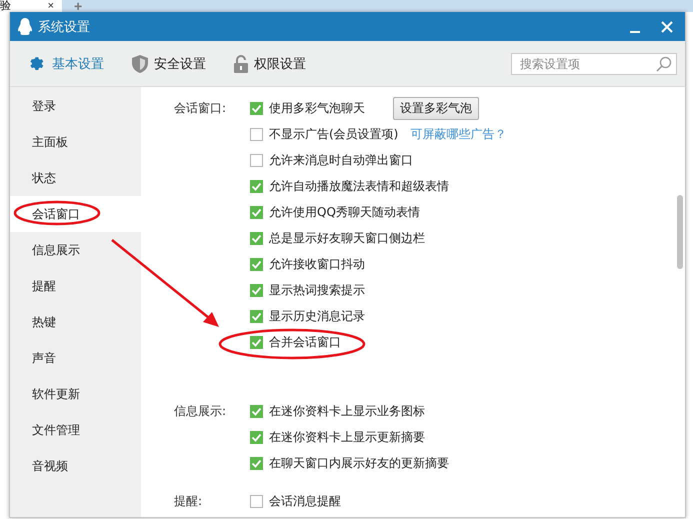 The height and width of the screenshot is (519, 693). Describe the element at coordinates (5, 6) in the screenshot. I see `browser-tab-title: 验` at that location.